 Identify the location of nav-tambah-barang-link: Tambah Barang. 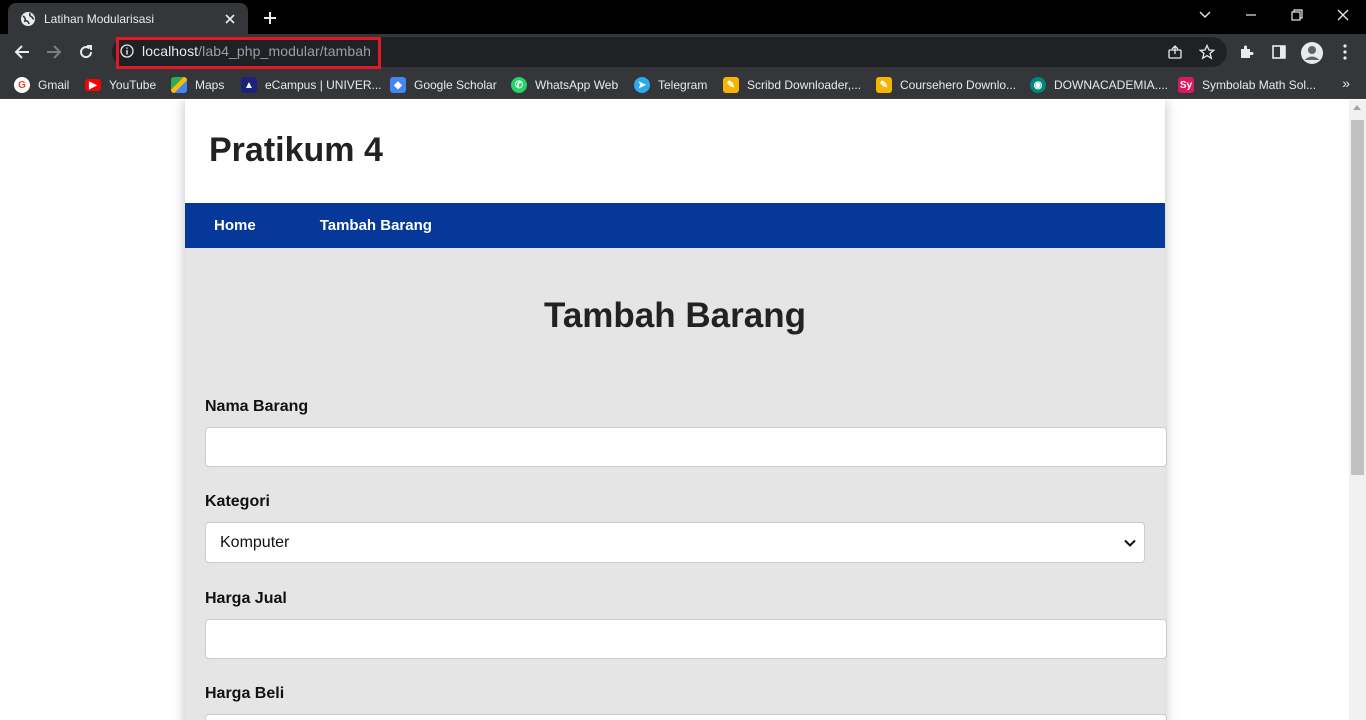
(376, 225).